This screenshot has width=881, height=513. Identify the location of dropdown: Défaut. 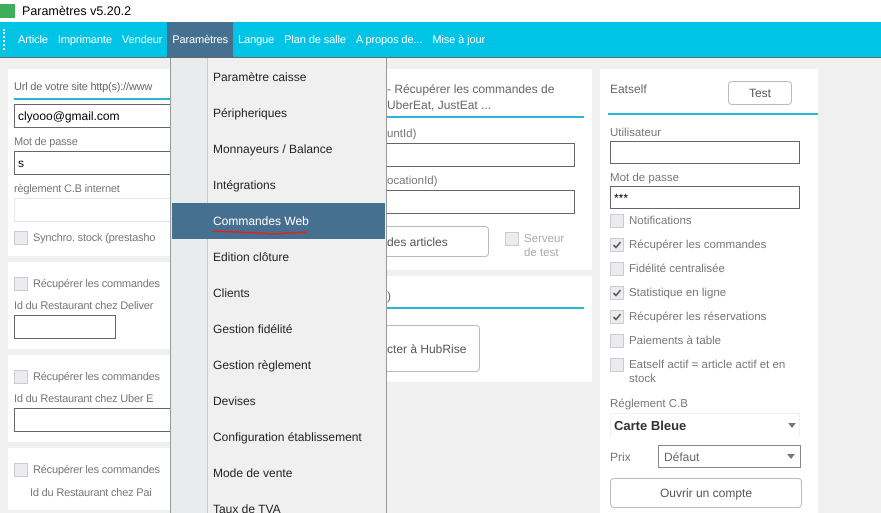
(729, 456).